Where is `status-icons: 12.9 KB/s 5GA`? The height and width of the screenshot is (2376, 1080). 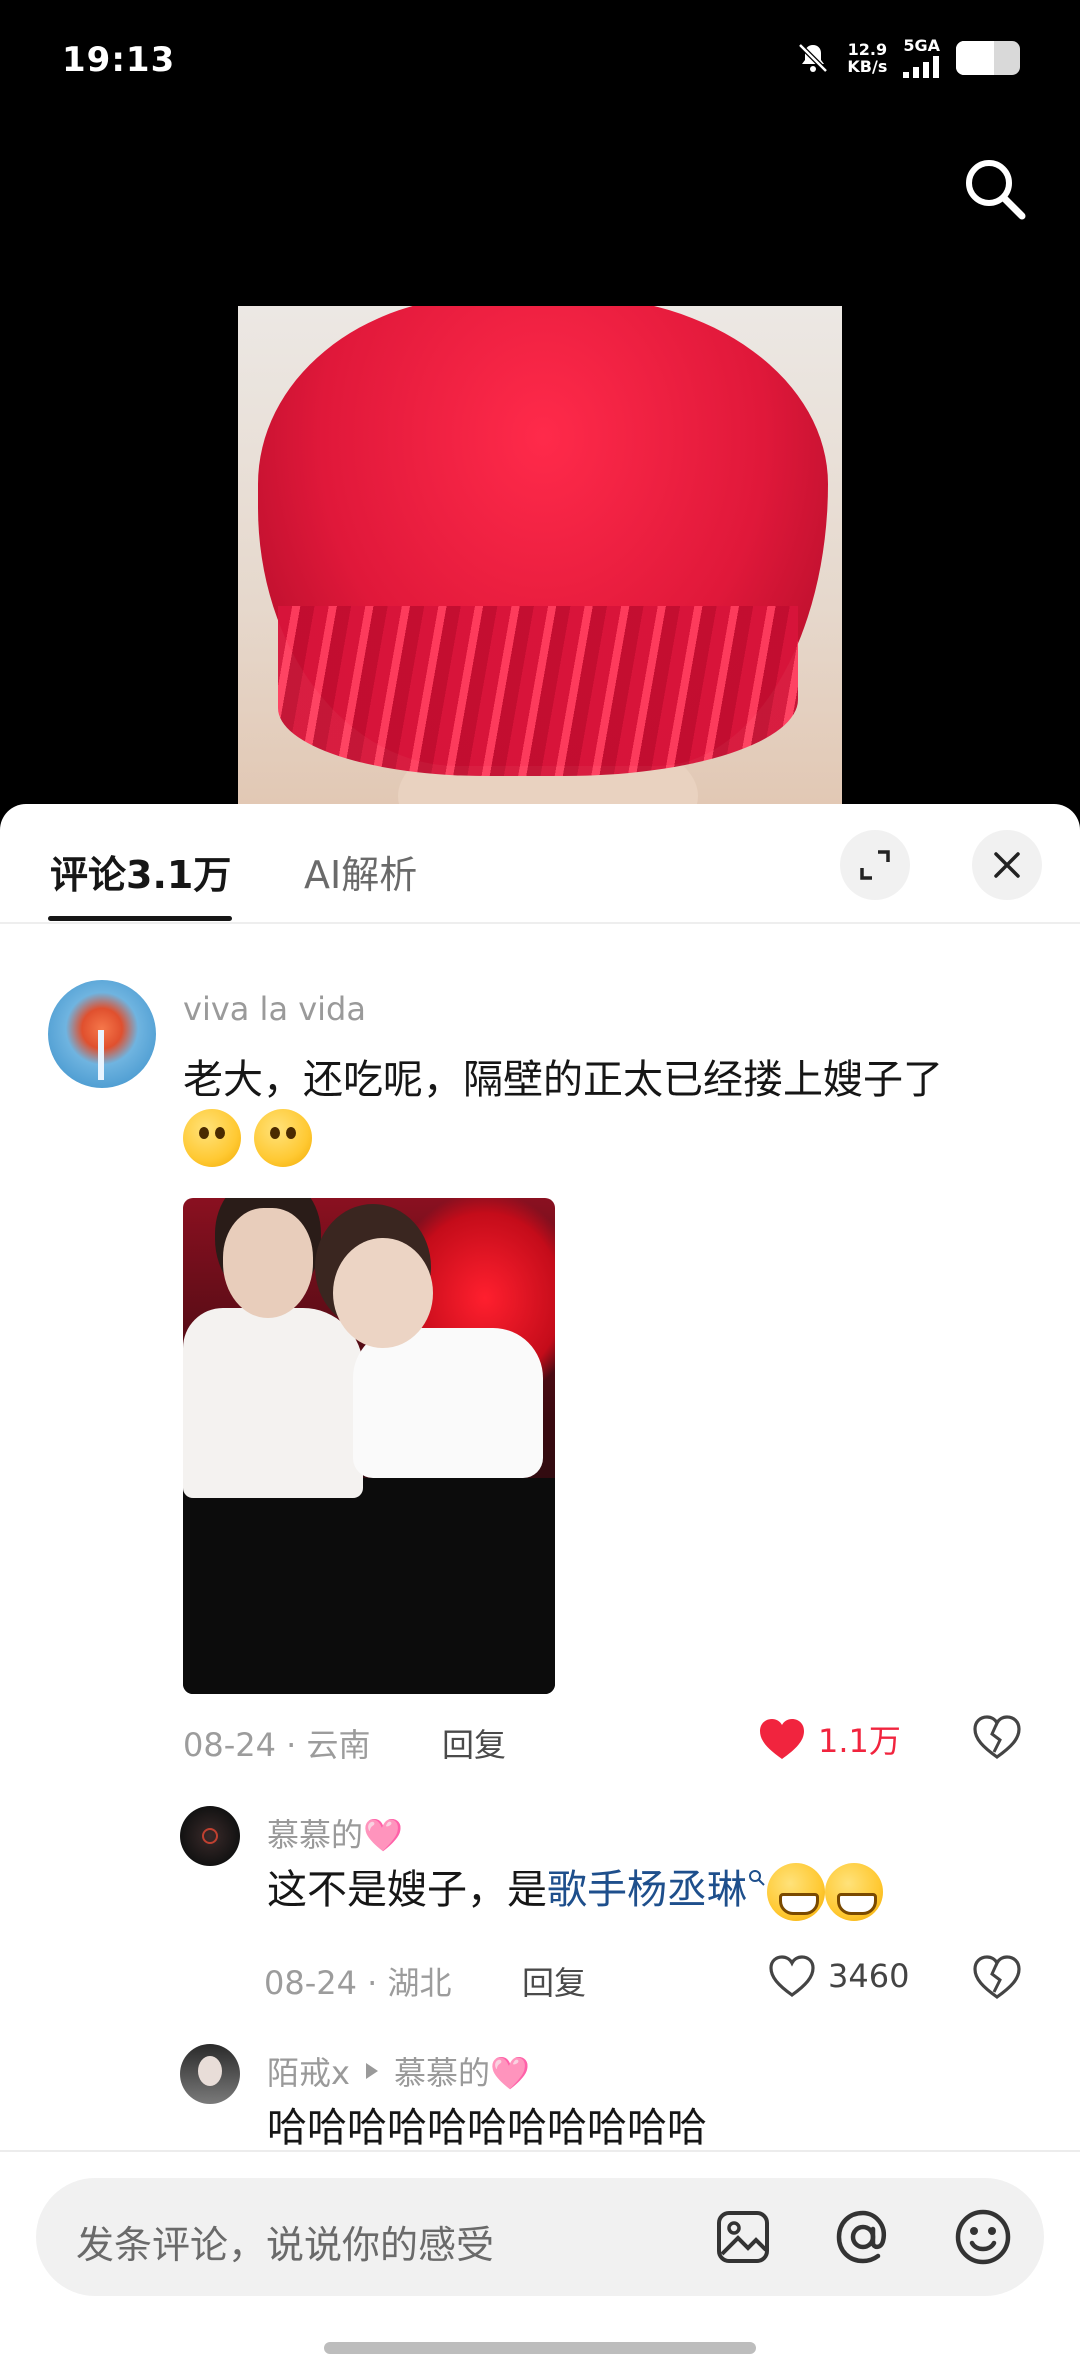 status-icons: 12.9 KB/s 5GA is located at coordinates (907, 58).